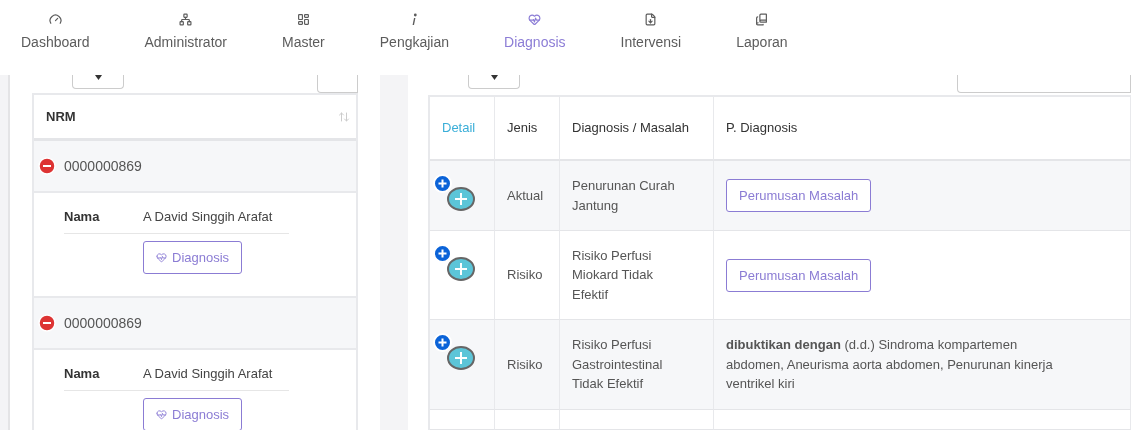 The height and width of the screenshot is (430, 1131). What do you see at coordinates (186, 19) in the screenshot?
I see `network-icon` at bounding box center [186, 19].